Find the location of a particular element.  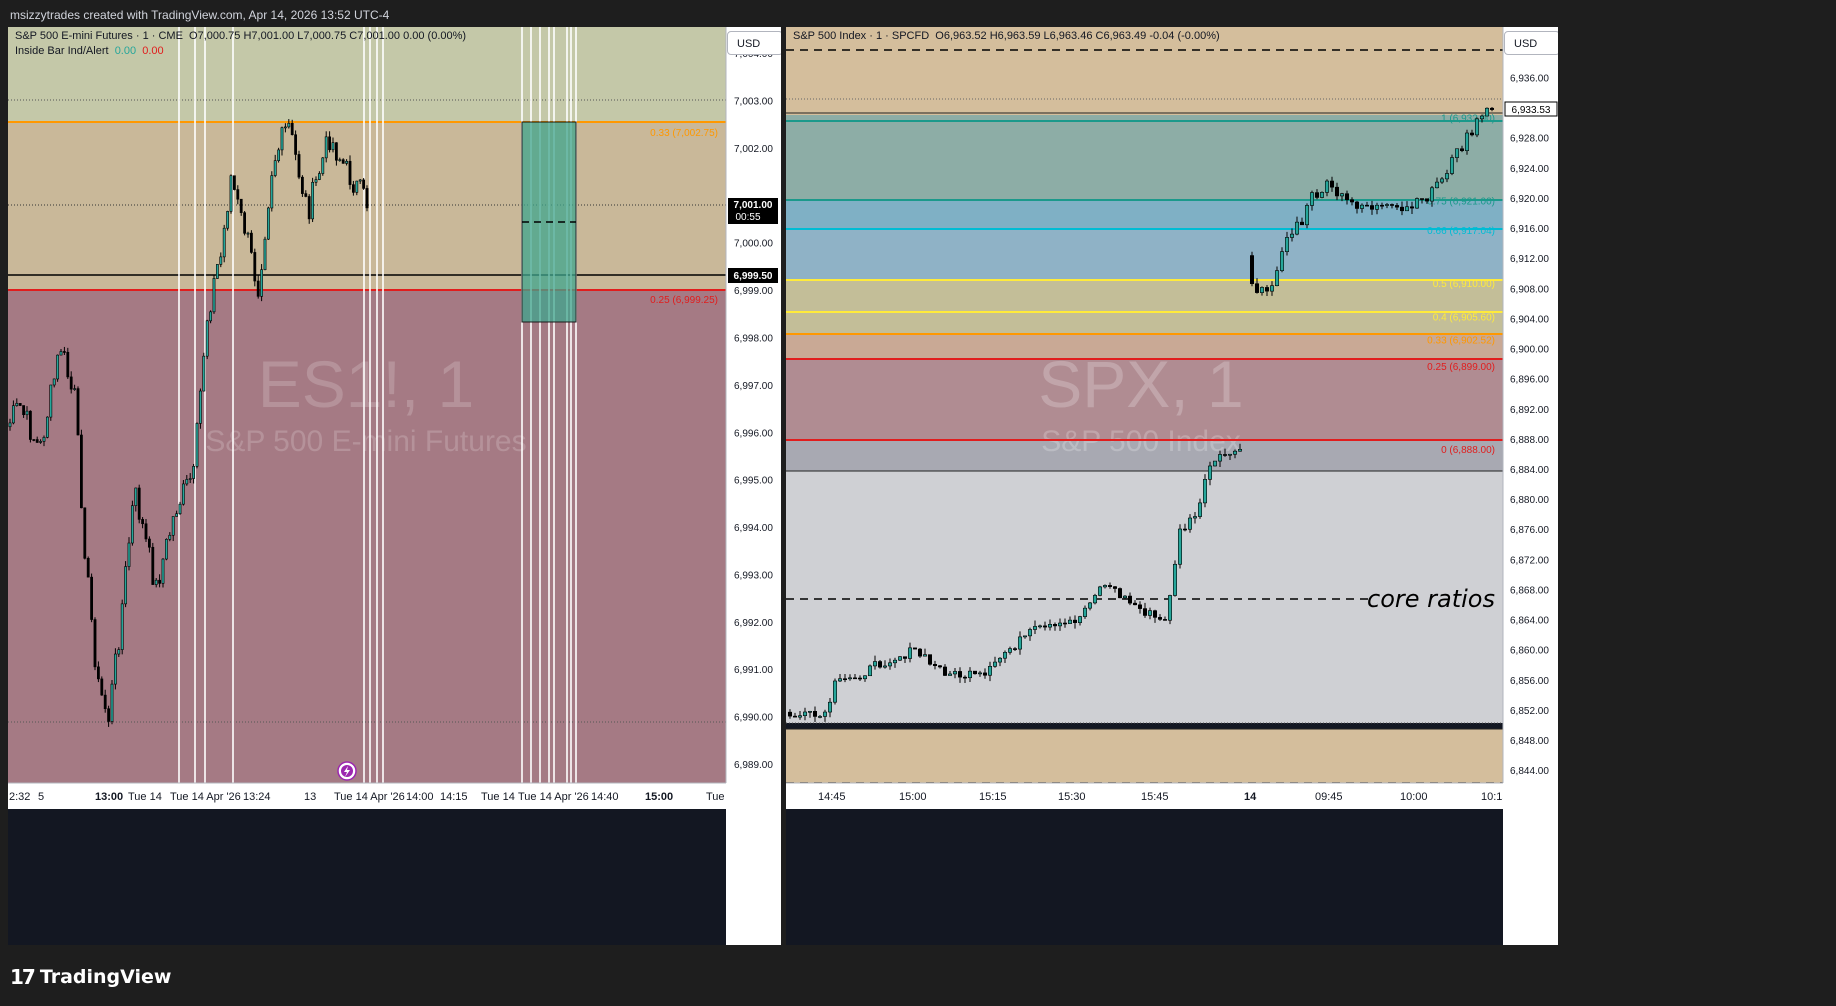

symbol-title: S&P 500 E-mini Futures · 1 · CME is located at coordinates (99, 36).